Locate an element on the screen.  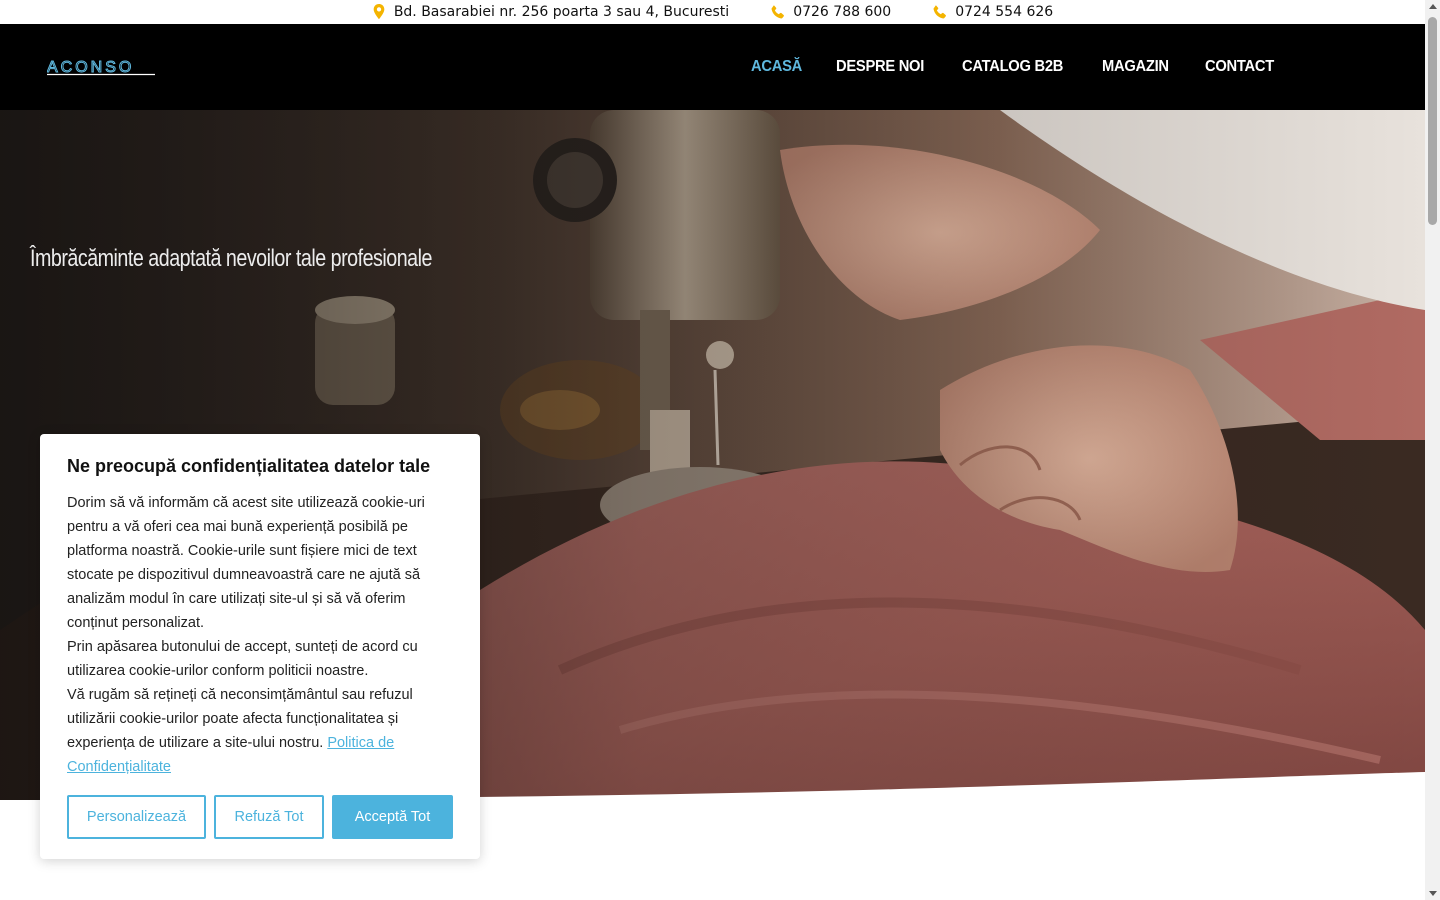
reject-all-button: Refuză Tot is located at coordinates (269, 817).